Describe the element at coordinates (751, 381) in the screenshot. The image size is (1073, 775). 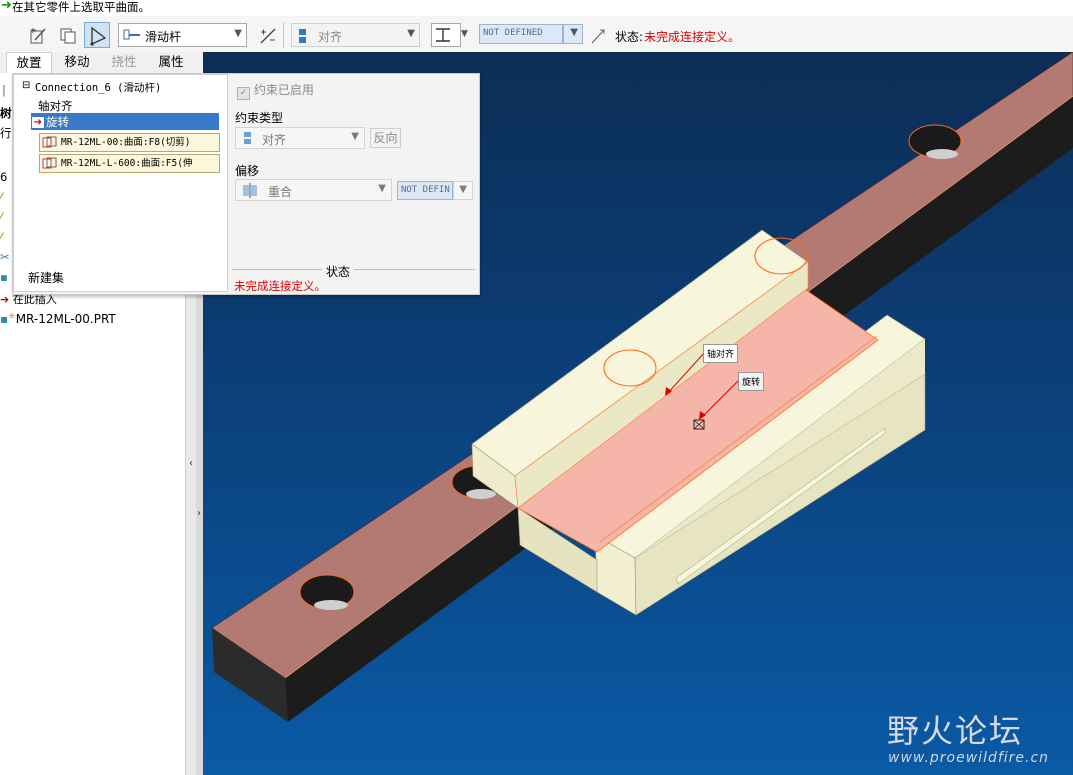
I see `callout-rotate: 旋转` at that location.